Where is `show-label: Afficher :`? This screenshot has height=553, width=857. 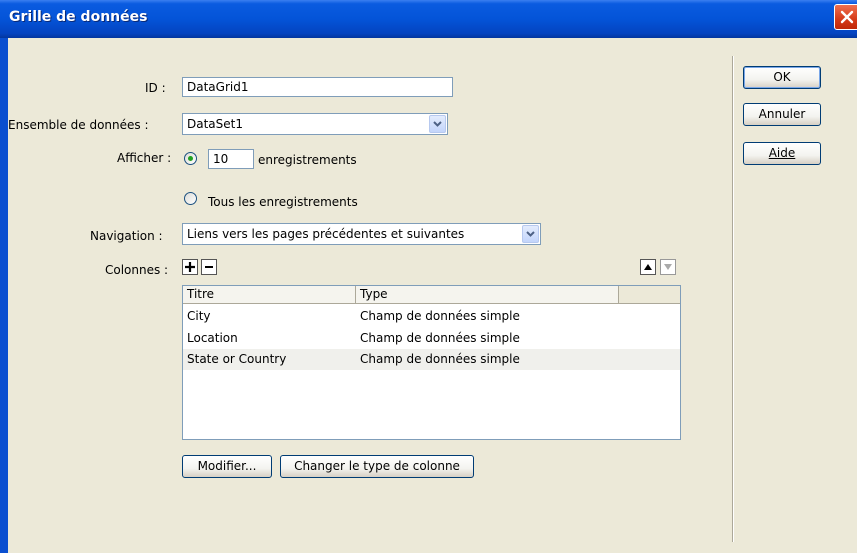 show-label: Afficher : is located at coordinates (144, 158).